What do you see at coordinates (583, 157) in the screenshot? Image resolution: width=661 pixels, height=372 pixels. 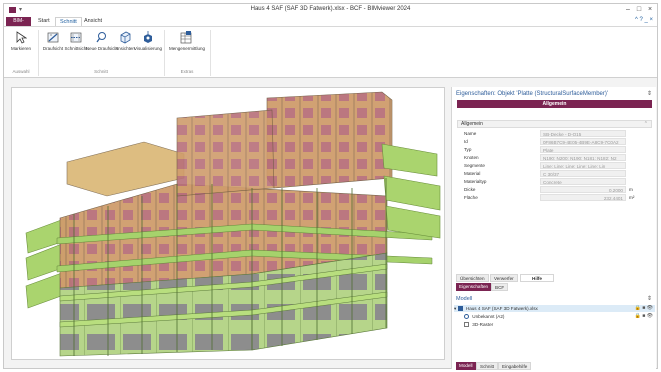 I see `property-value: N190; N200; N190; N181; N182; N2` at bounding box center [583, 157].